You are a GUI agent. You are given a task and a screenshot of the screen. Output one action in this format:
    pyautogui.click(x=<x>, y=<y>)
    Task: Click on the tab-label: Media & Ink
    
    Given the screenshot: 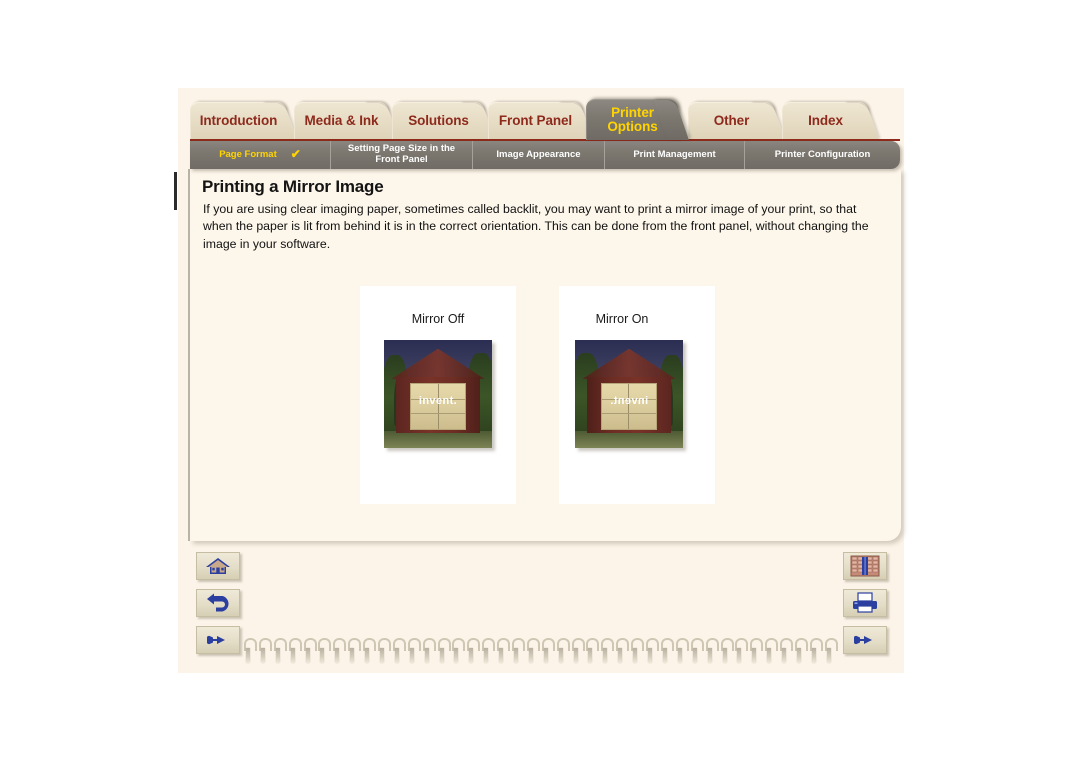 What is the action you would take?
    pyautogui.click(x=341, y=121)
    